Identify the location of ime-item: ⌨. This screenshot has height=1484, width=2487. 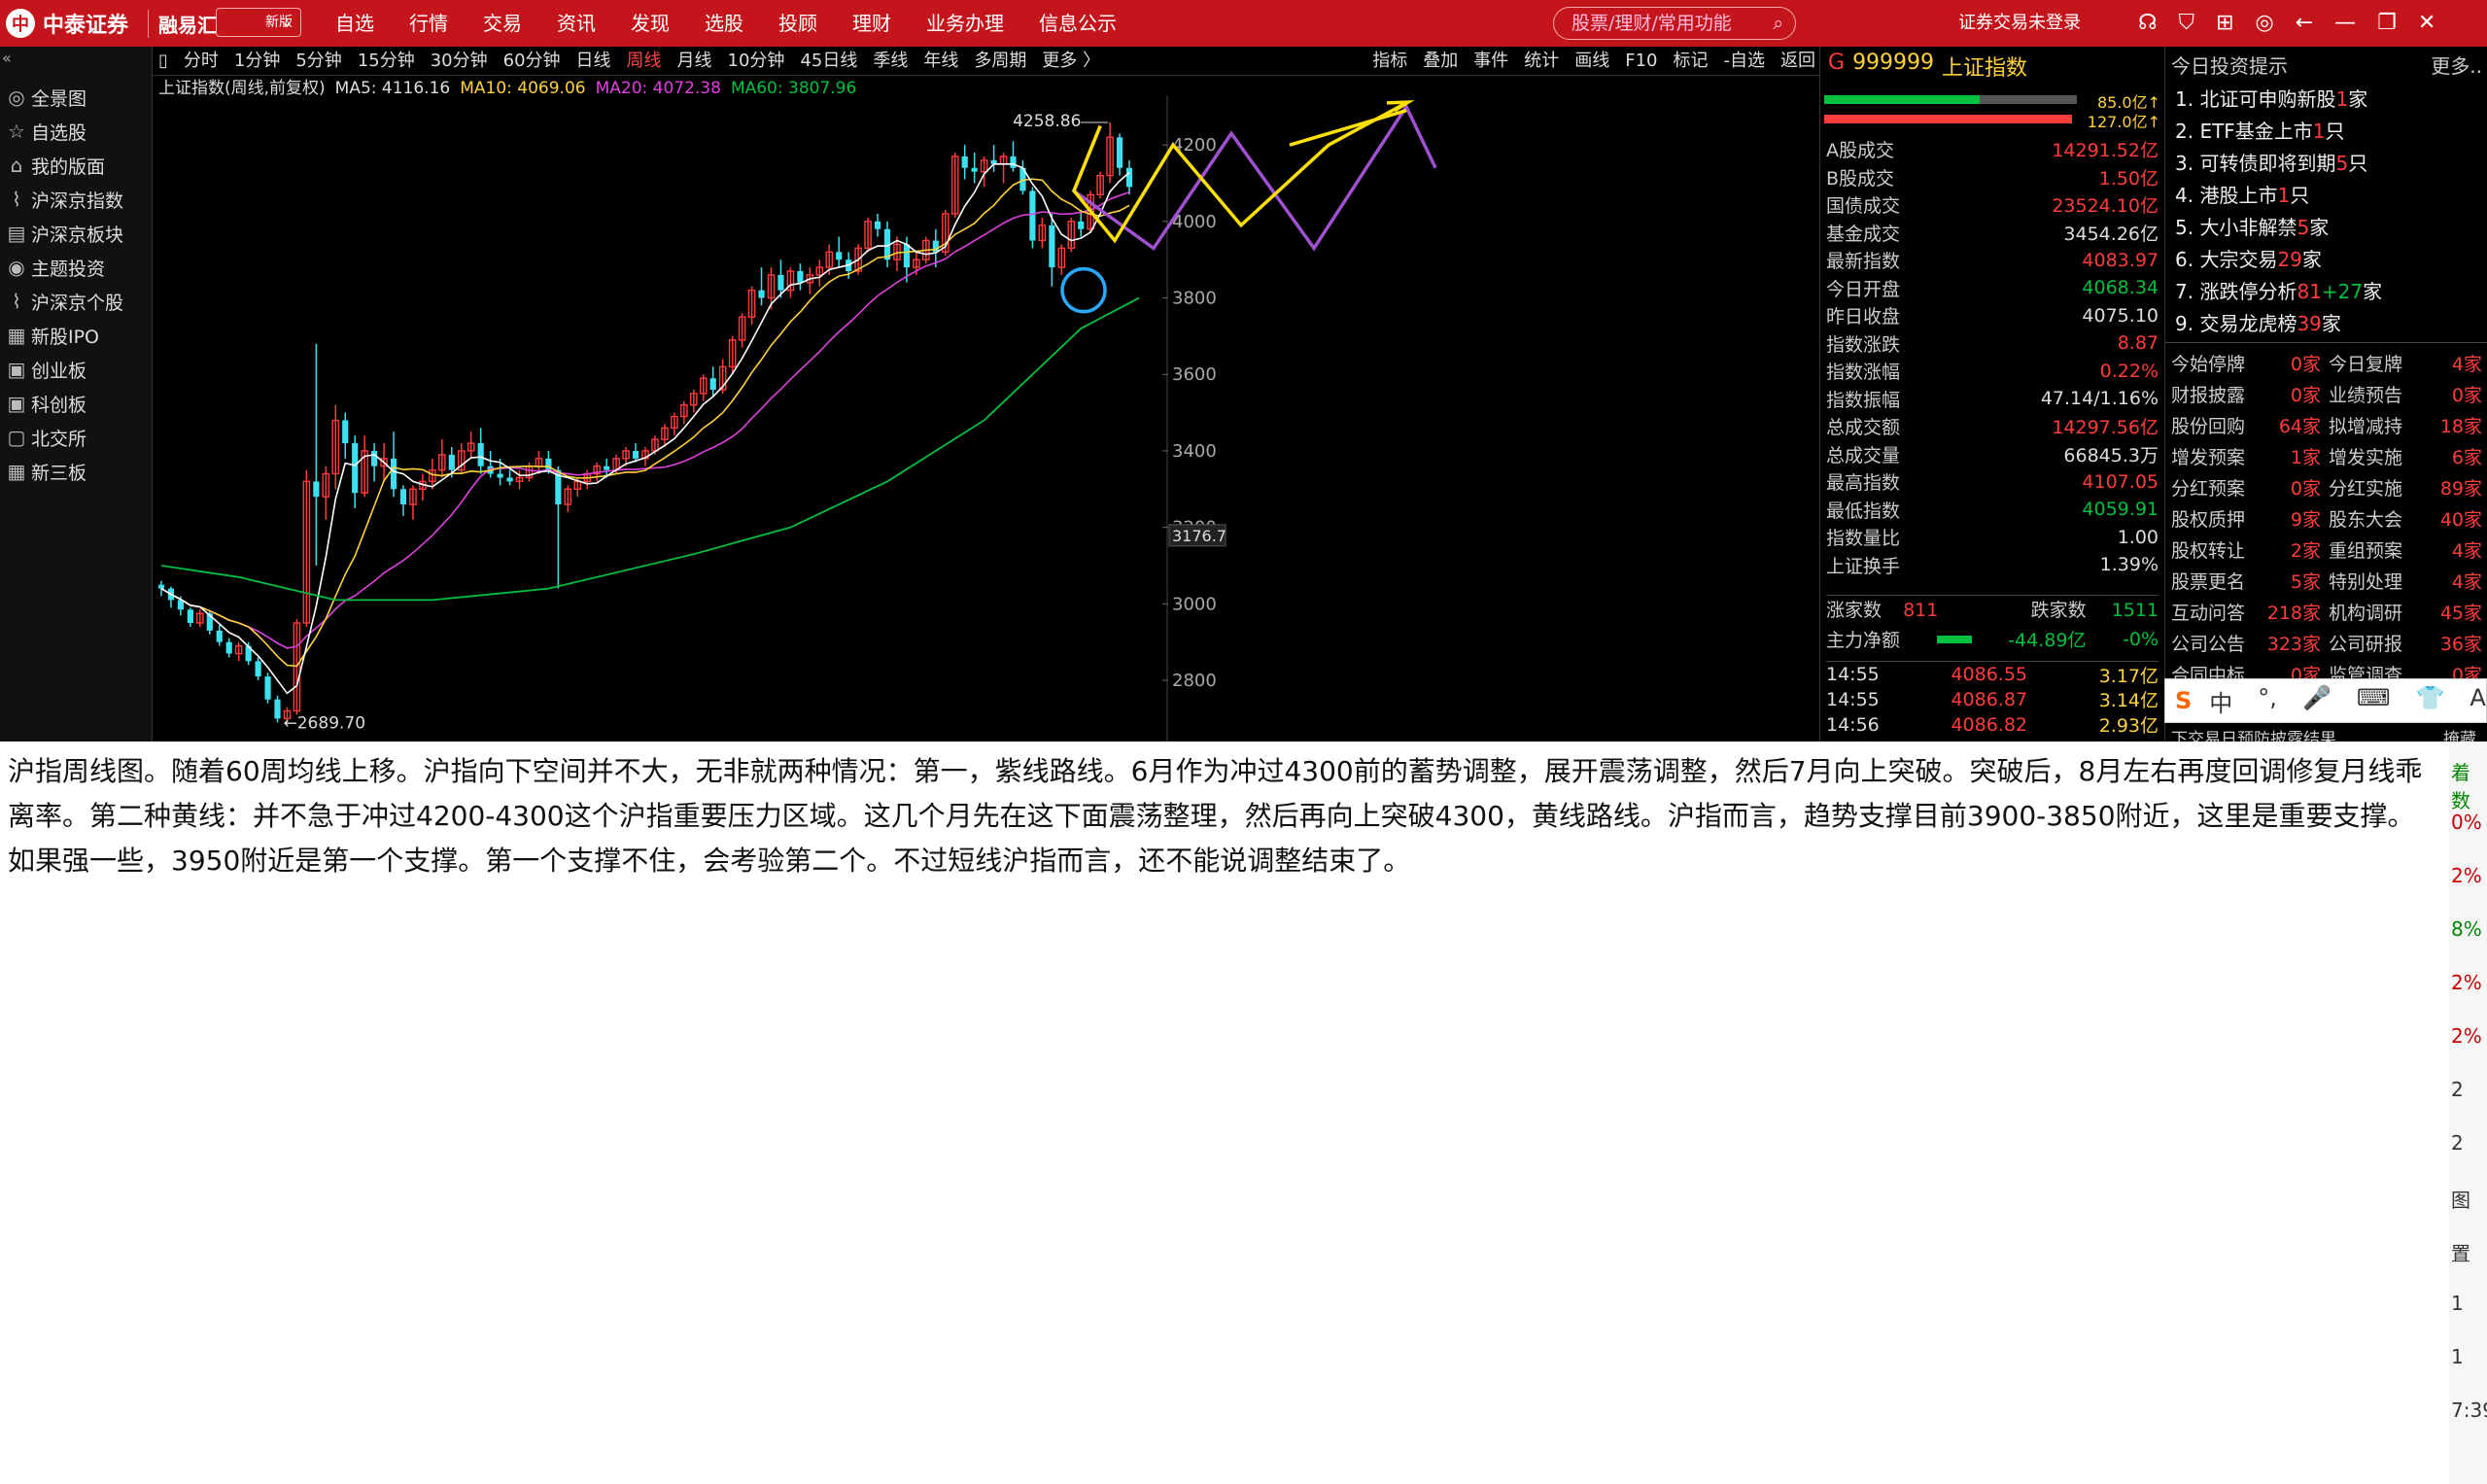
(2374, 701).